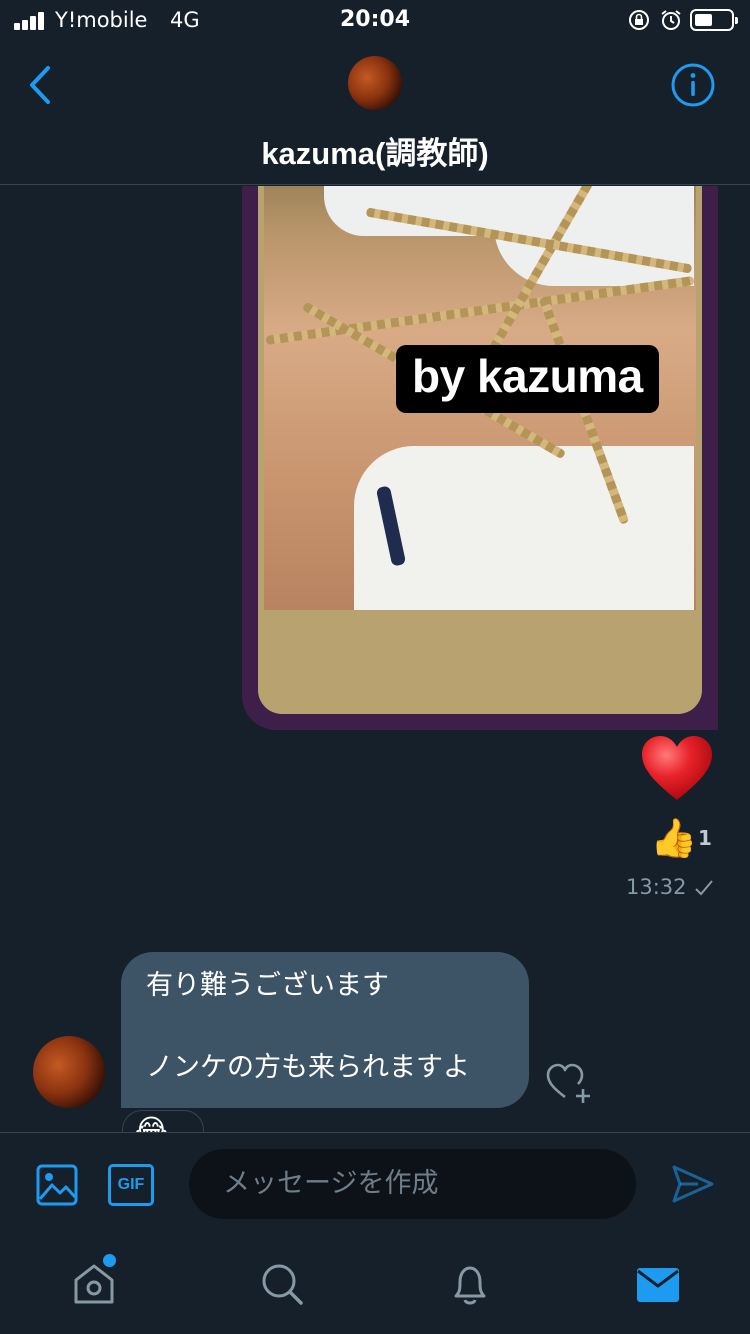 The width and height of the screenshot is (750, 1334). What do you see at coordinates (282, 1284) in the screenshot?
I see `search-icon` at bounding box center [282, 1284].